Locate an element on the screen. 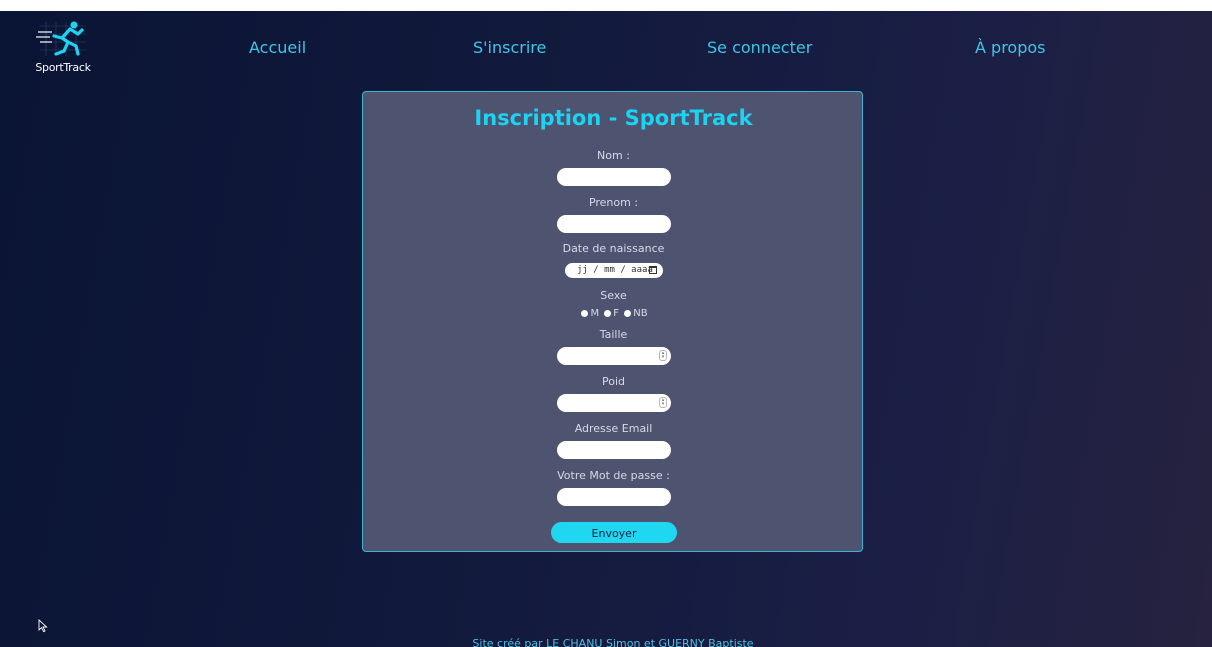  sexe-radio-group: M F NB is located at coordinates (613, 314).